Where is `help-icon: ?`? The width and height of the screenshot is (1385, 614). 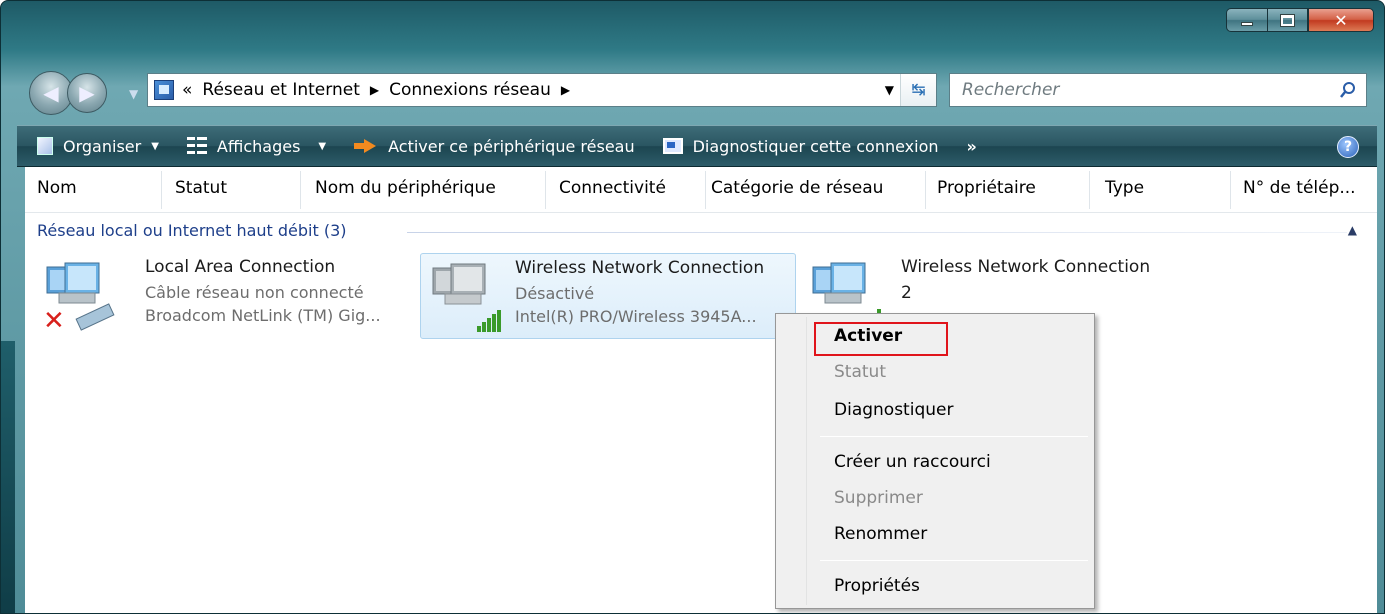
help-icon: ? is located at coordinates (1348, 147).